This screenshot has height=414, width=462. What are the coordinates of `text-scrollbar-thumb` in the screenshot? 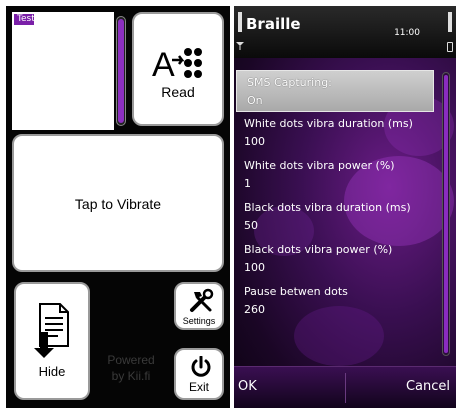 It's located at (121, 71).